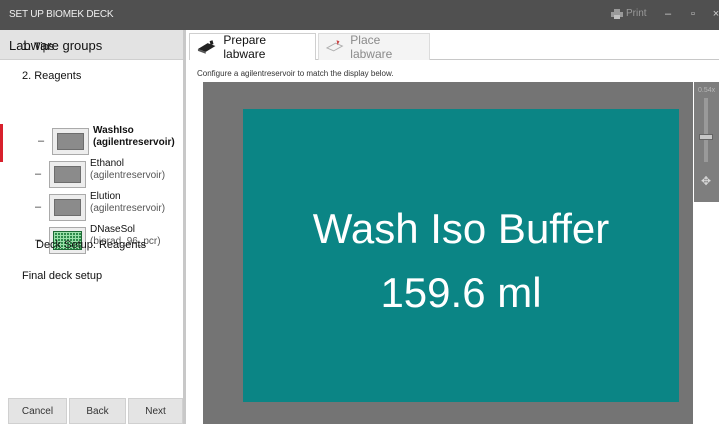 The height and width of the screenshot is (424, 719). What do you see at coordinates (713, 14) in the screenshot?
I see `close-button: ×` at bounding box center [713, 14].